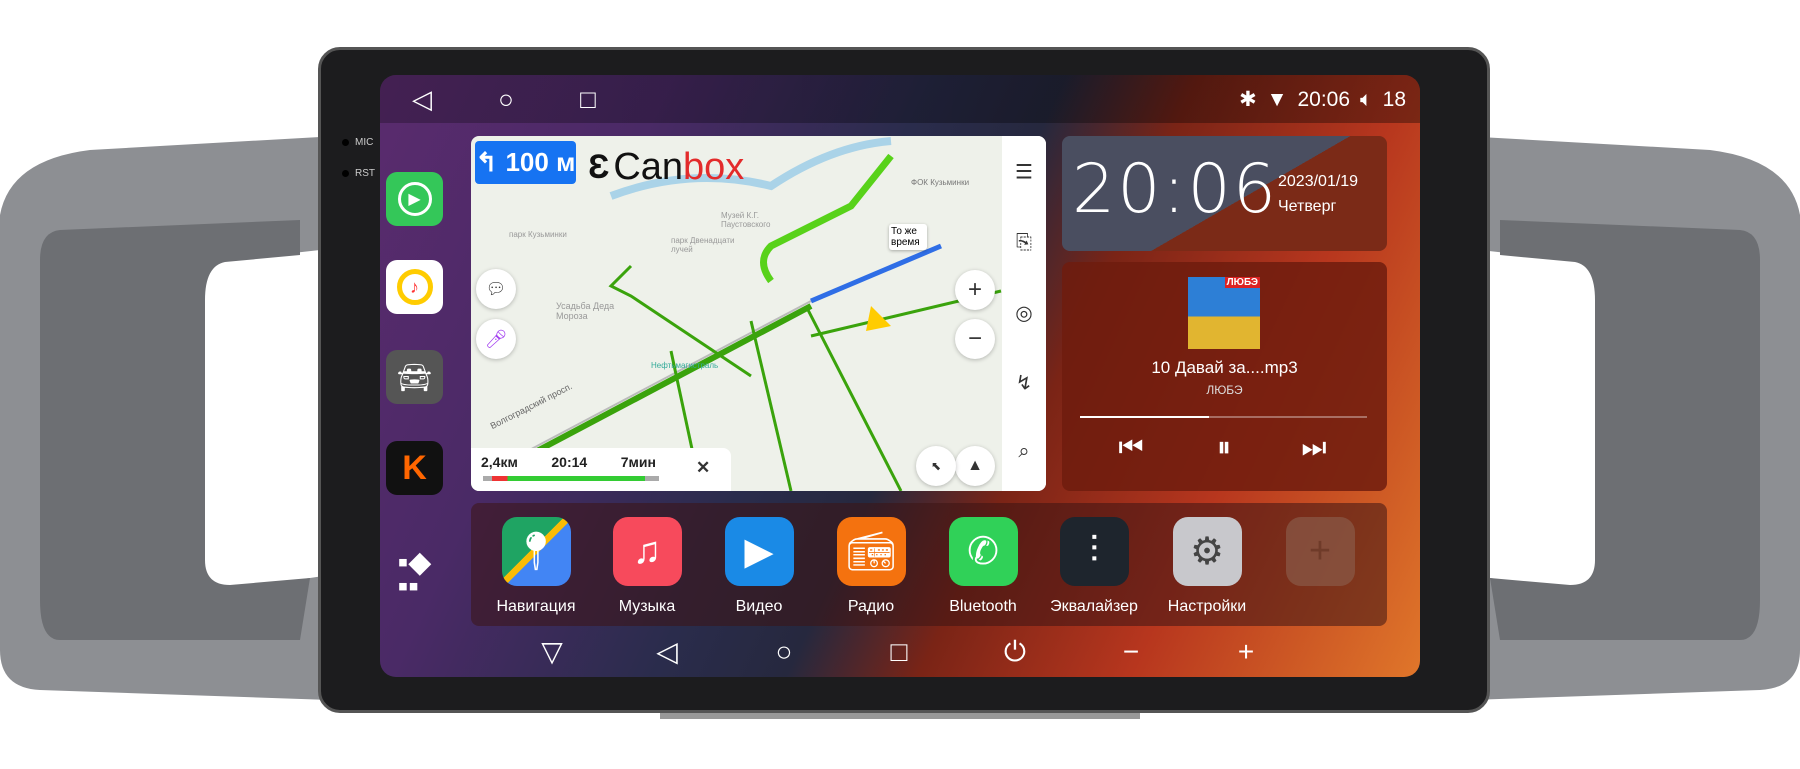 The height and width of the screenshot is (769, 1800). I want to click on kinopoisk-icon: K, so click(414, 467).